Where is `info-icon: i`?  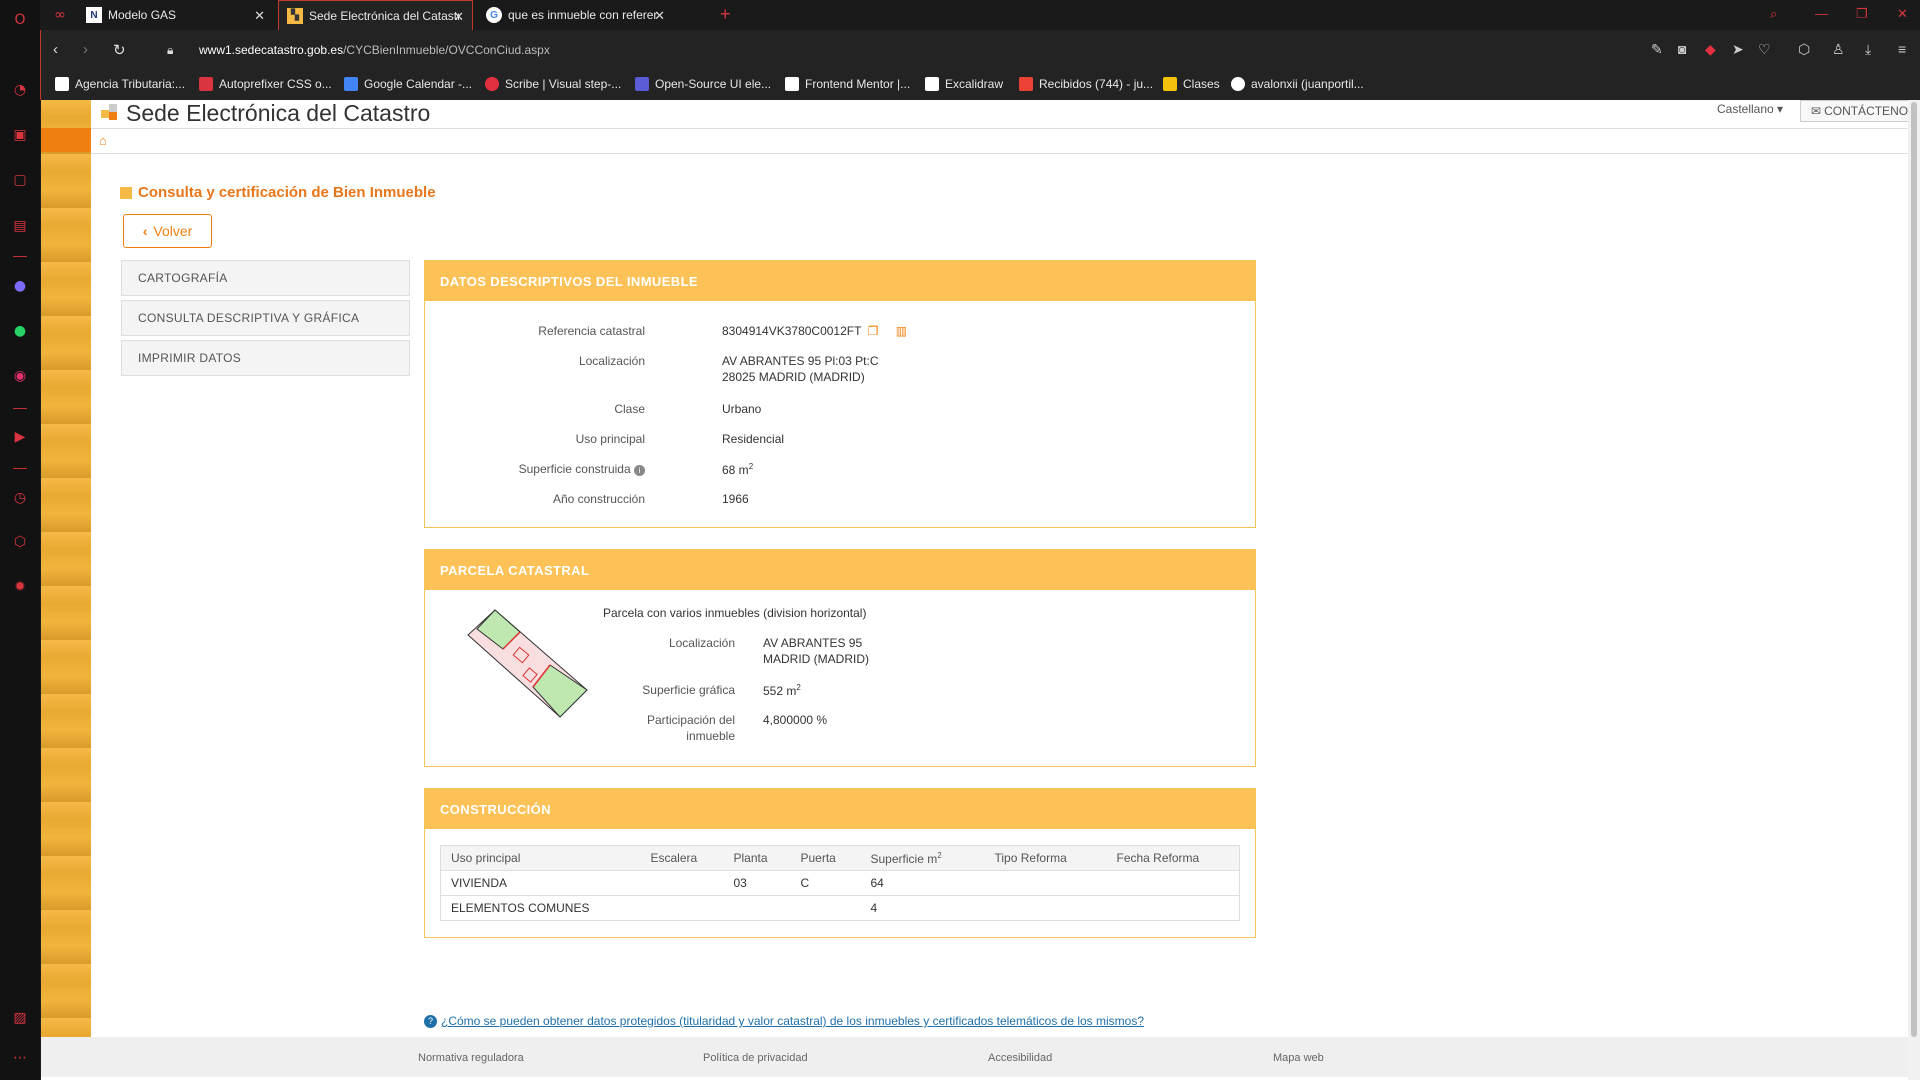
info-icon: i is located at coordinates (639, 470).